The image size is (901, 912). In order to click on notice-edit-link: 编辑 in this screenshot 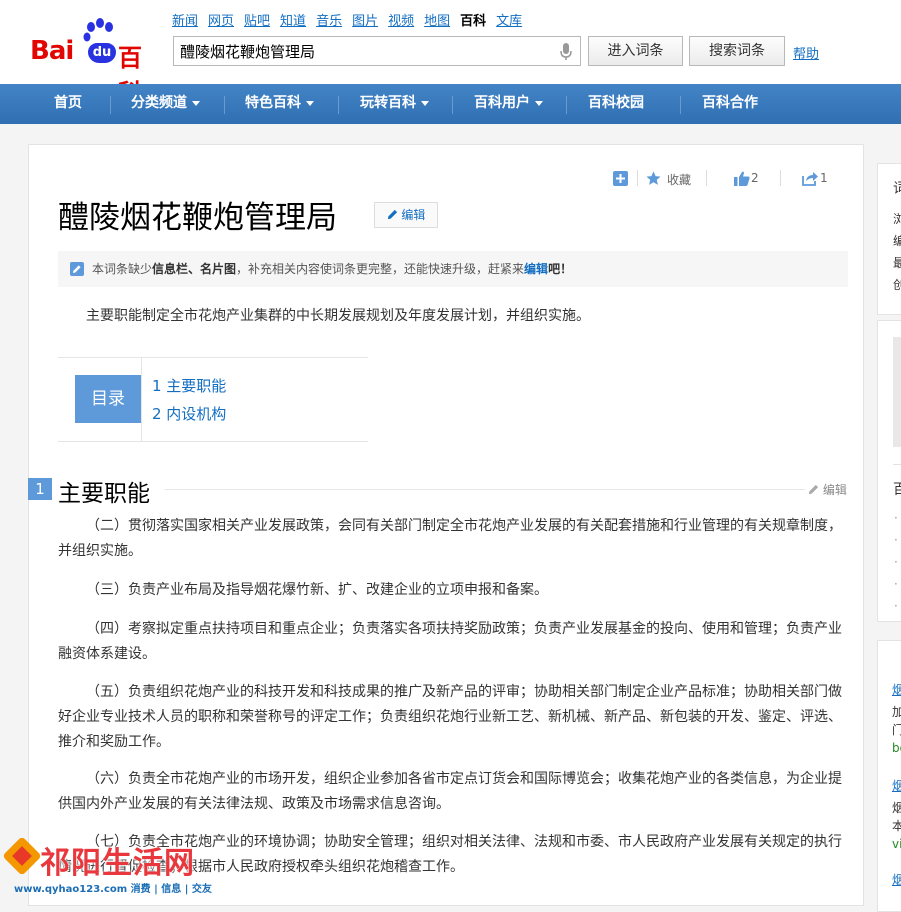, I will do `click(536, 269)`.